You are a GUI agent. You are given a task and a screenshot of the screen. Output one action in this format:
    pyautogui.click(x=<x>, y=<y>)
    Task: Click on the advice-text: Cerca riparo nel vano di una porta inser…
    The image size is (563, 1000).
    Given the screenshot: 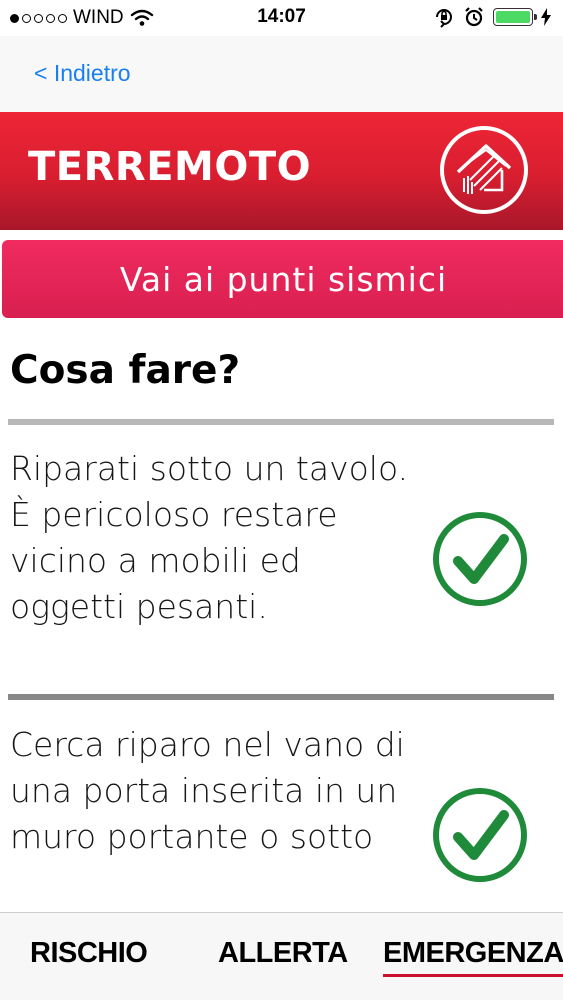 What is the action you would take?
    pyautogui.click(x=207, y=790)
    